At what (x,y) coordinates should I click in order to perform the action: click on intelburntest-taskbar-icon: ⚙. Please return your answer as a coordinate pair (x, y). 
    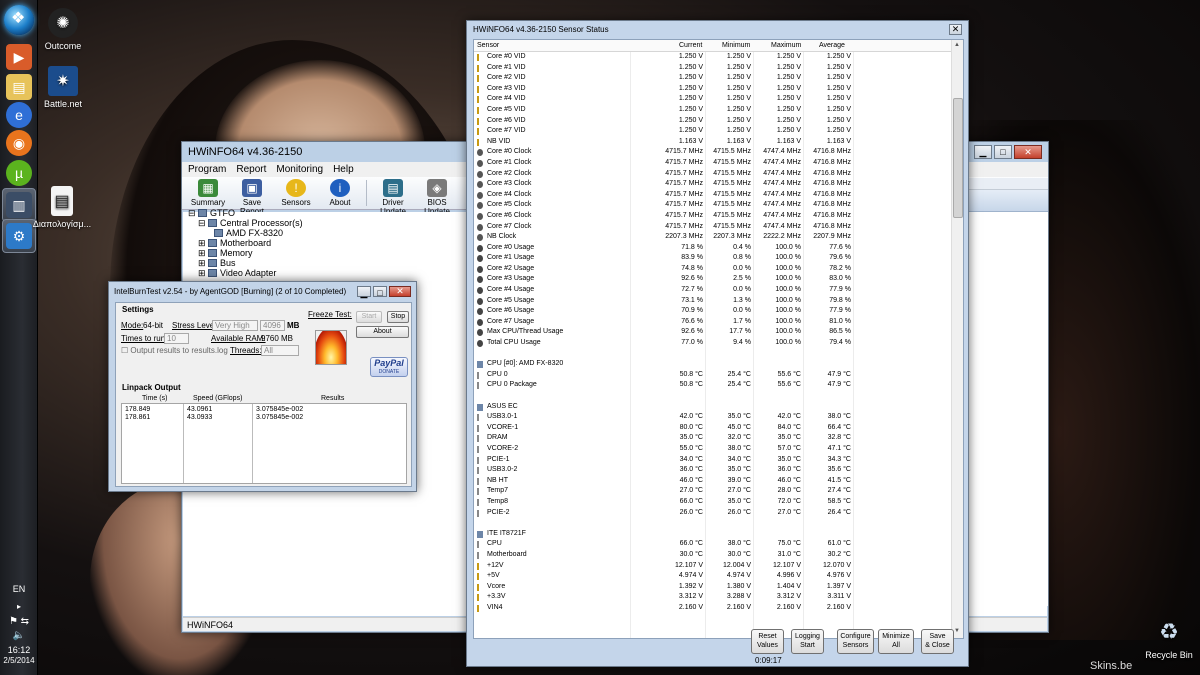
    Looking at the image, I should click on (19, 236).